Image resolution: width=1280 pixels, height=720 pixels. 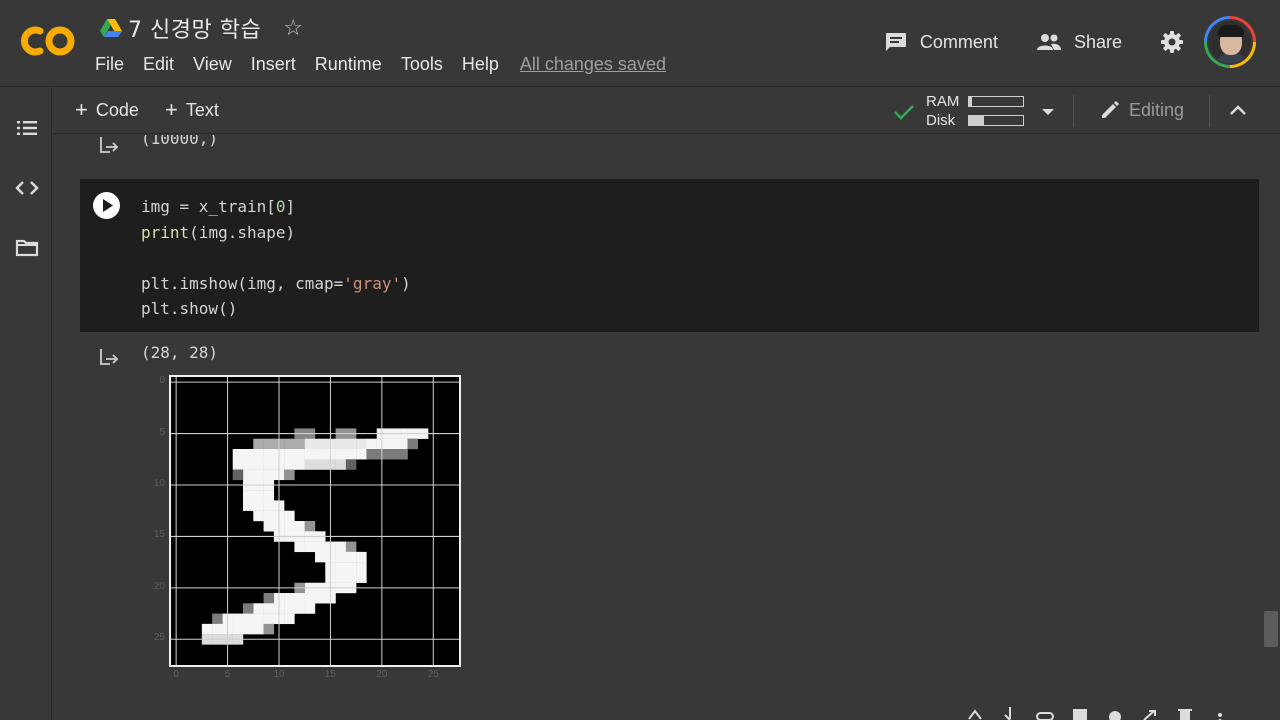 What do you see at coordinates (212, 64) in the screenshot?
I see `menu-view: View` at bounding box center [212, 64].